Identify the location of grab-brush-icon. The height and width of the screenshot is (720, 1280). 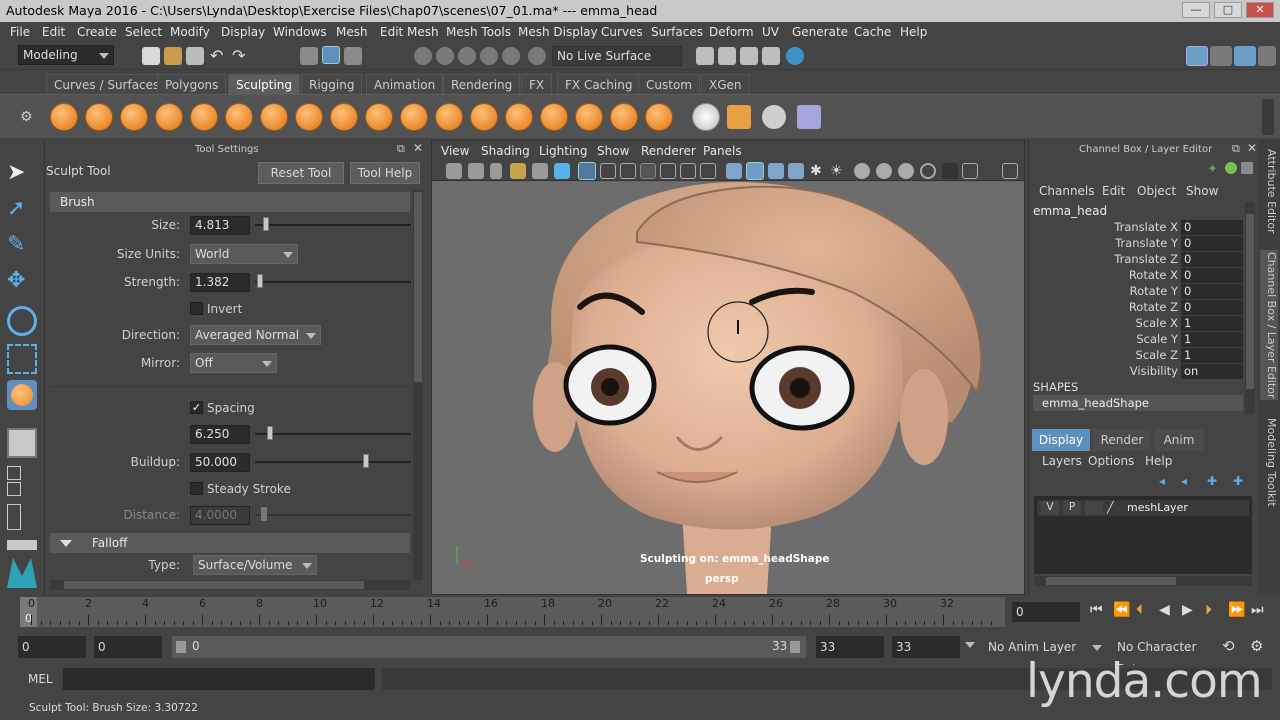
(169, 117).